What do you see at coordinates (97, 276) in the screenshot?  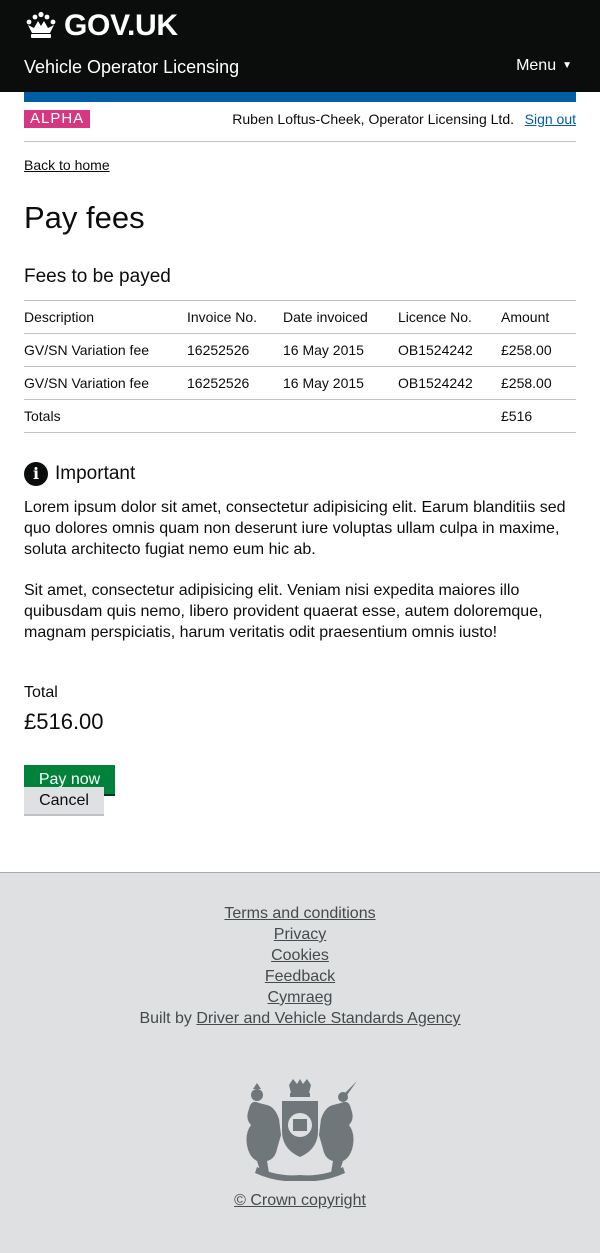 I see `fees-section-title: Fees to be payed` at bounding box center [97, 276].